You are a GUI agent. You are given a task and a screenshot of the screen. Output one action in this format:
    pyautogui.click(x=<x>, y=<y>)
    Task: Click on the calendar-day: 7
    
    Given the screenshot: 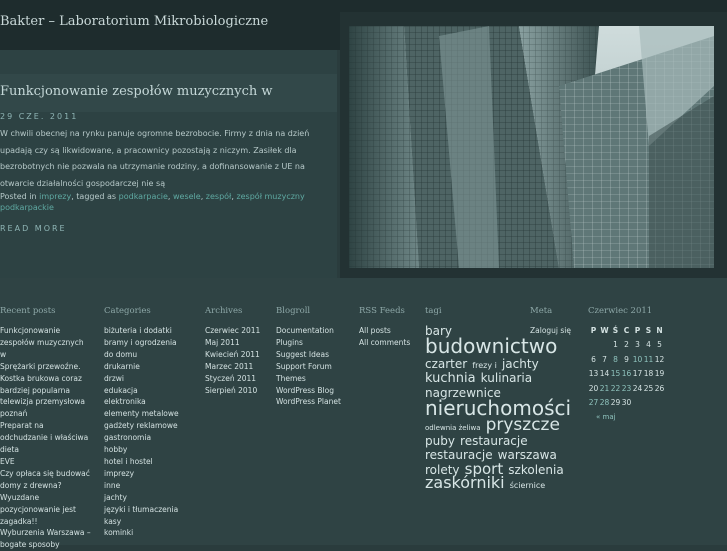 What is the action you would take?
    pyautogui.click(x=604, y=359)
    